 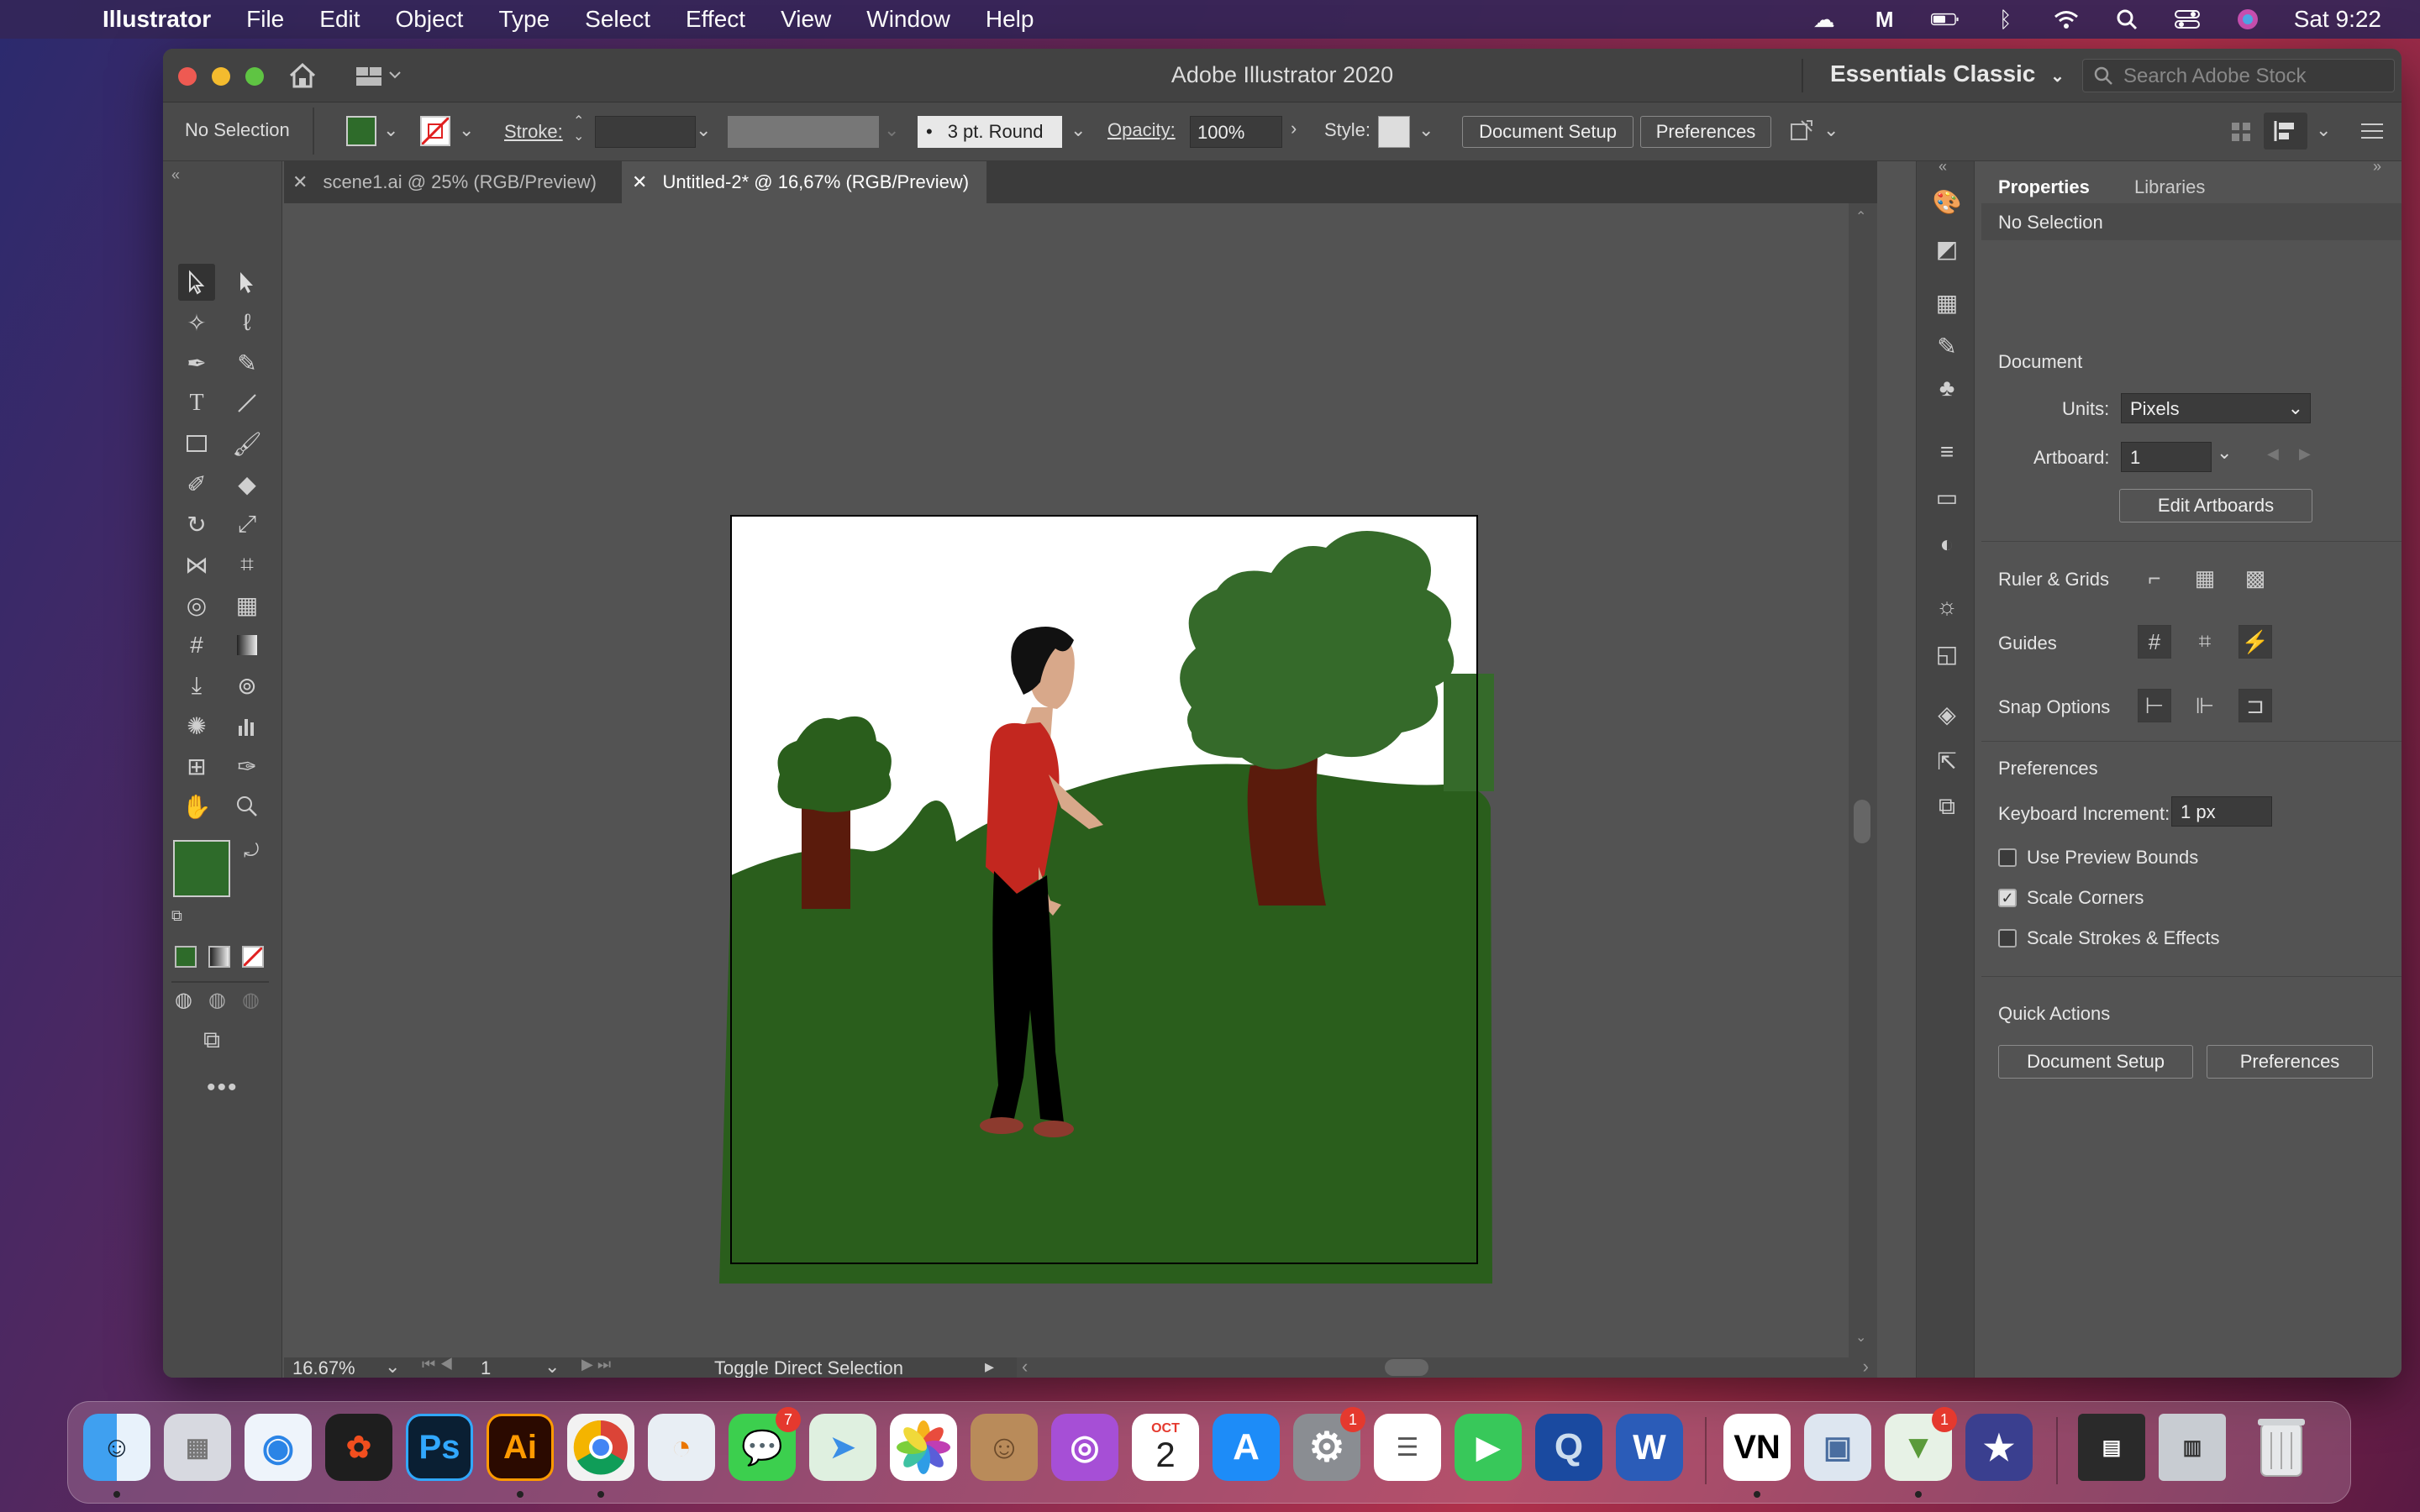 I want to click on graphic-style-swatch, so click(x=1394, y=132).